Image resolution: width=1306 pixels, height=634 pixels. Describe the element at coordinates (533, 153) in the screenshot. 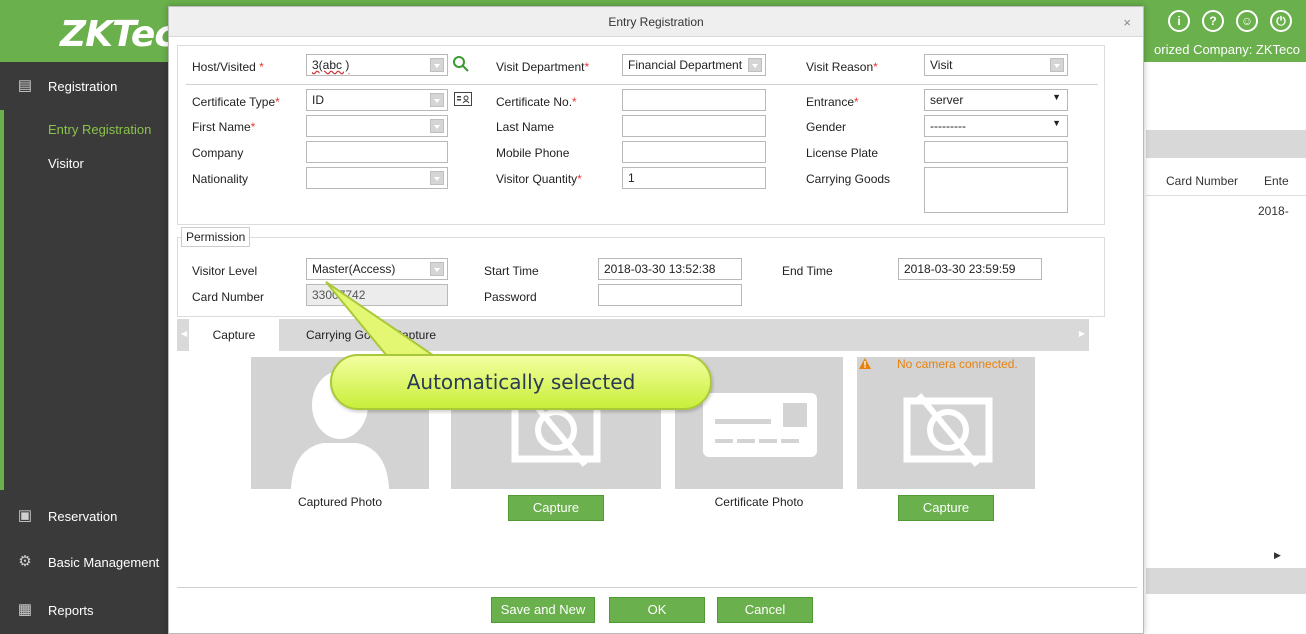

I see `mobile-phone-label: Mobile Phone` at that location.